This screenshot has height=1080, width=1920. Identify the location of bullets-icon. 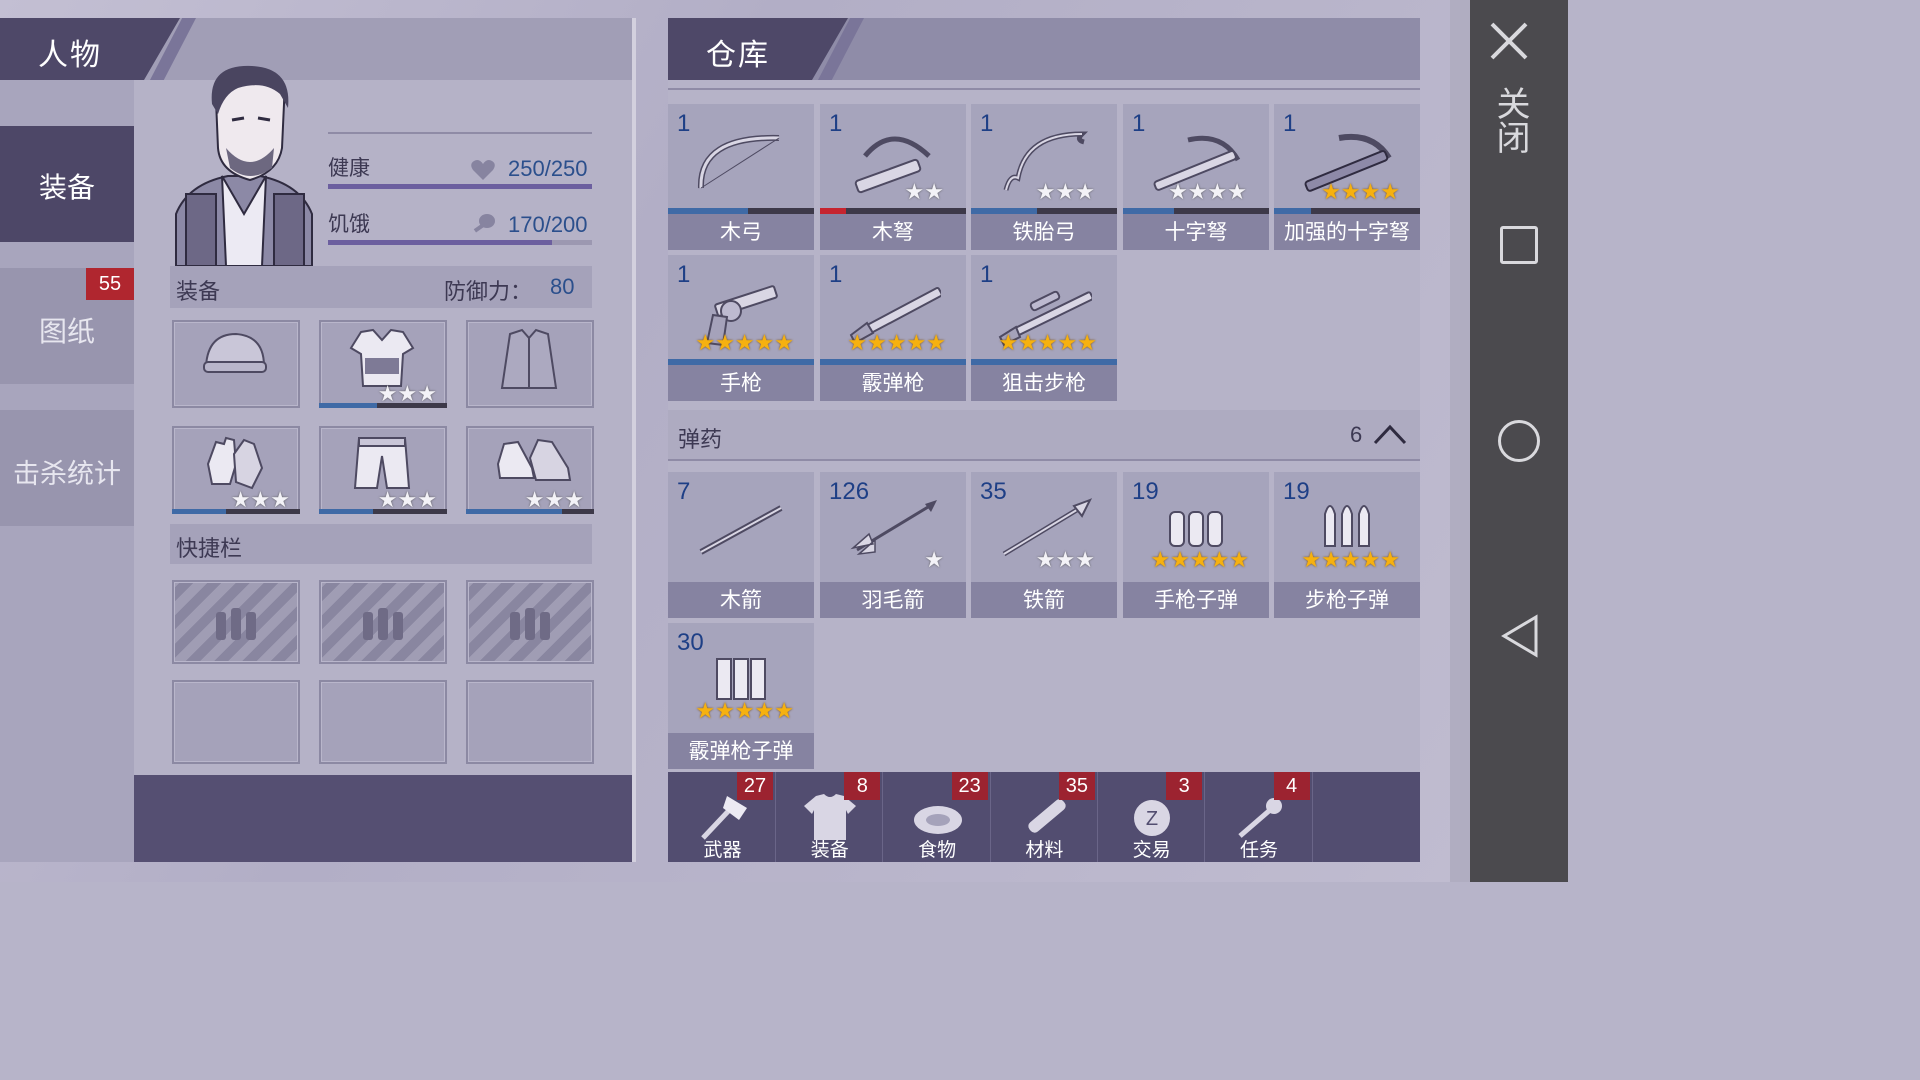
(236, 622).